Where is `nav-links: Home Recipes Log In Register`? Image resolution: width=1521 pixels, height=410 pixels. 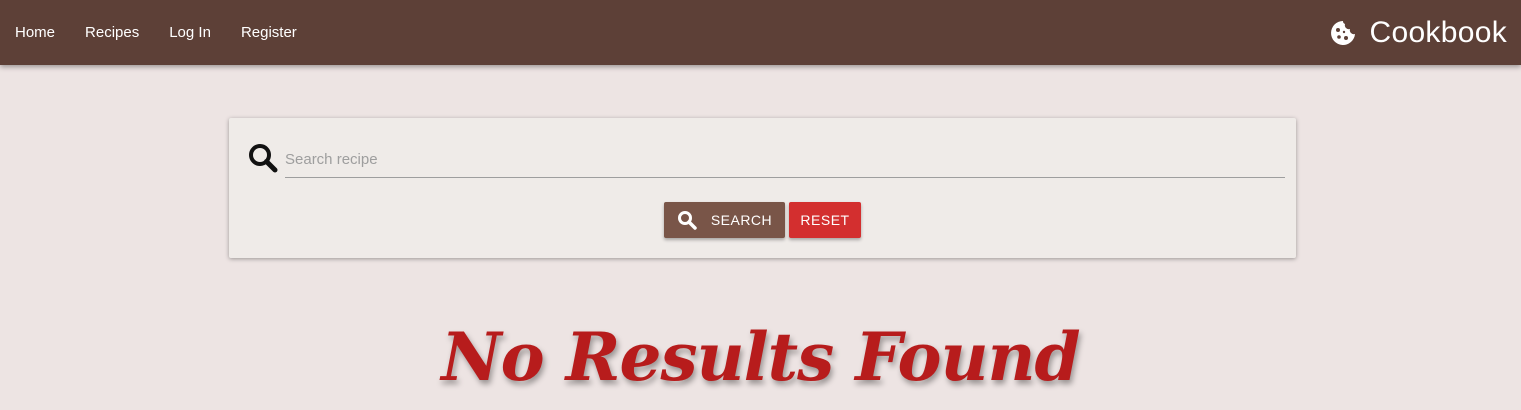
nav-links: Home Recipes Log In Register is located at coordinates (171, 32).